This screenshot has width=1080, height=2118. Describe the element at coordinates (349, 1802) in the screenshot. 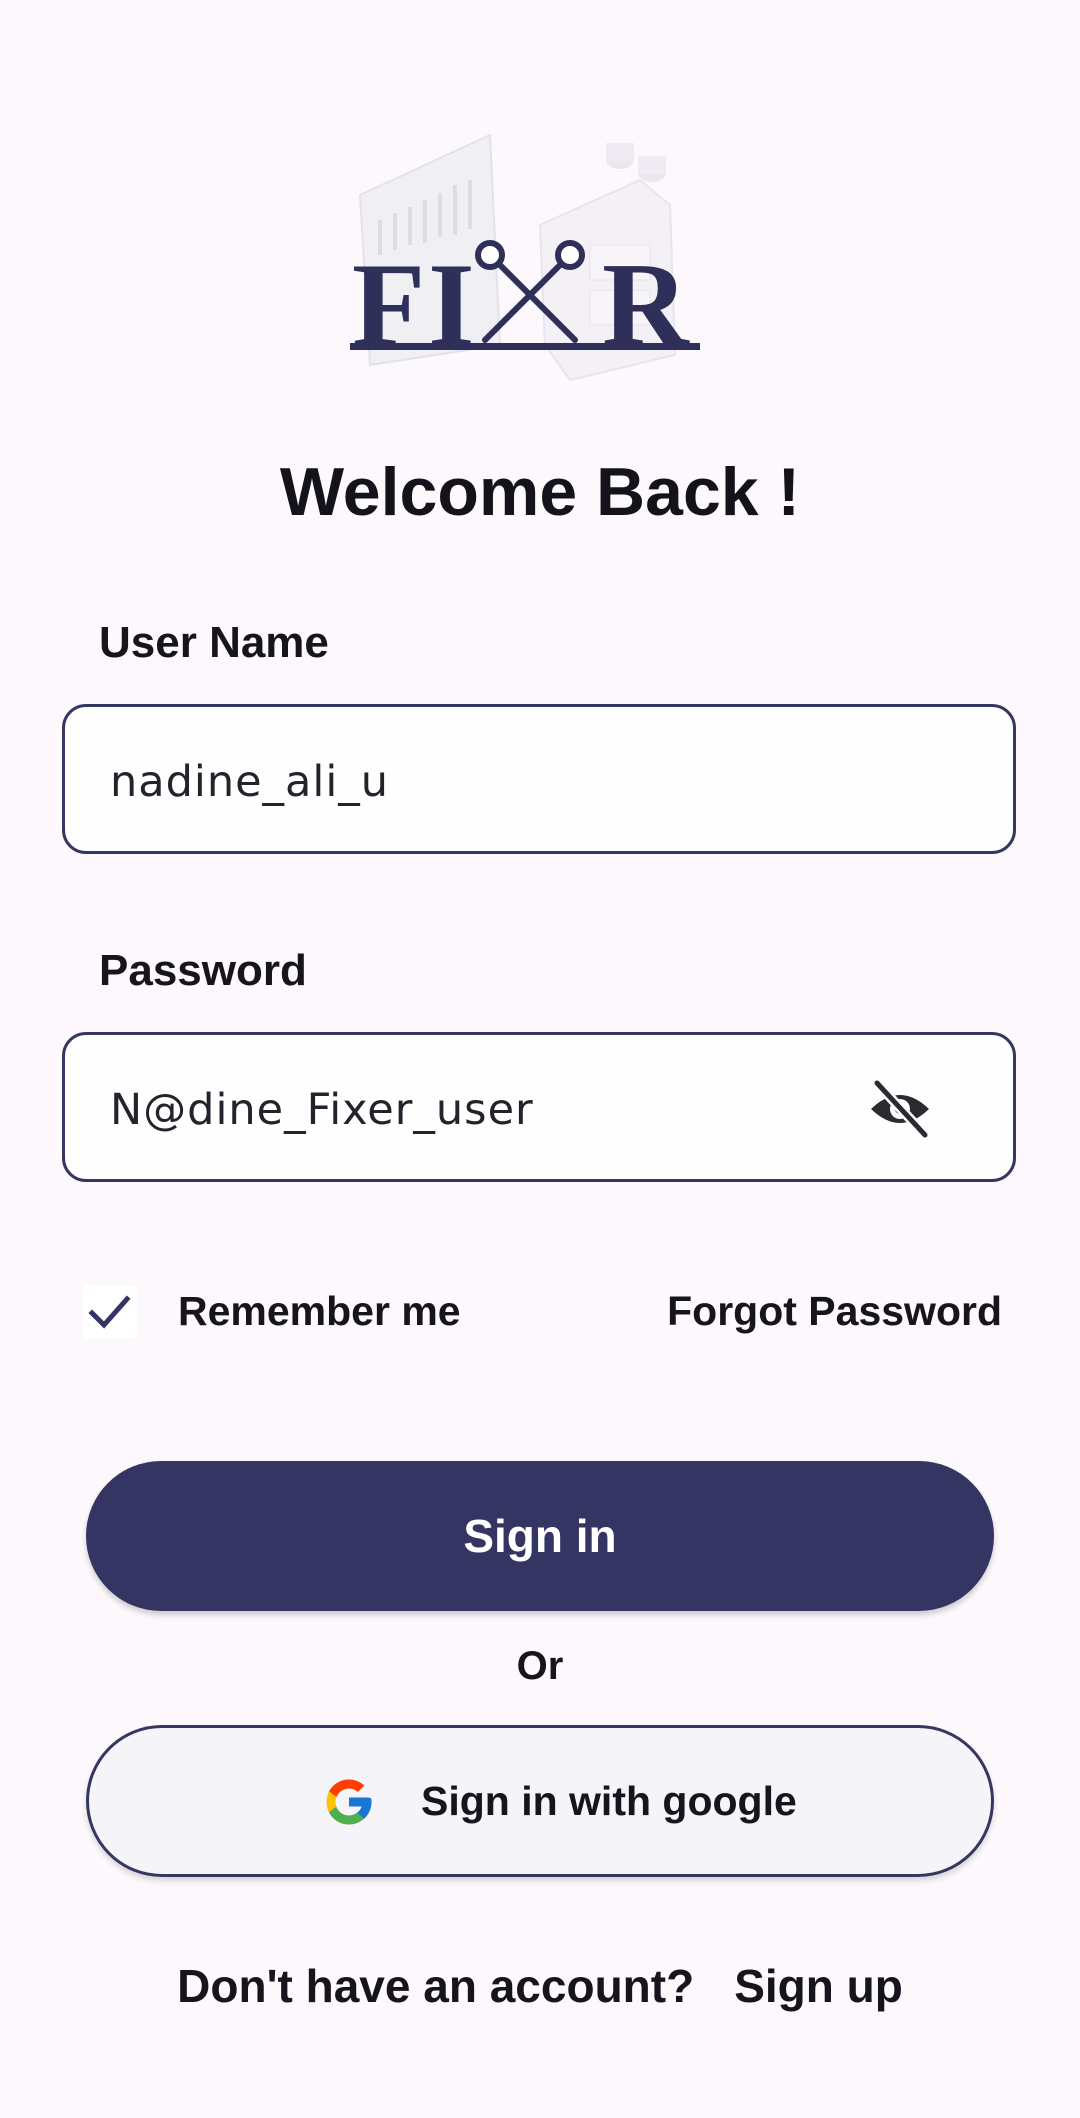

I see `google-icon` at that location.